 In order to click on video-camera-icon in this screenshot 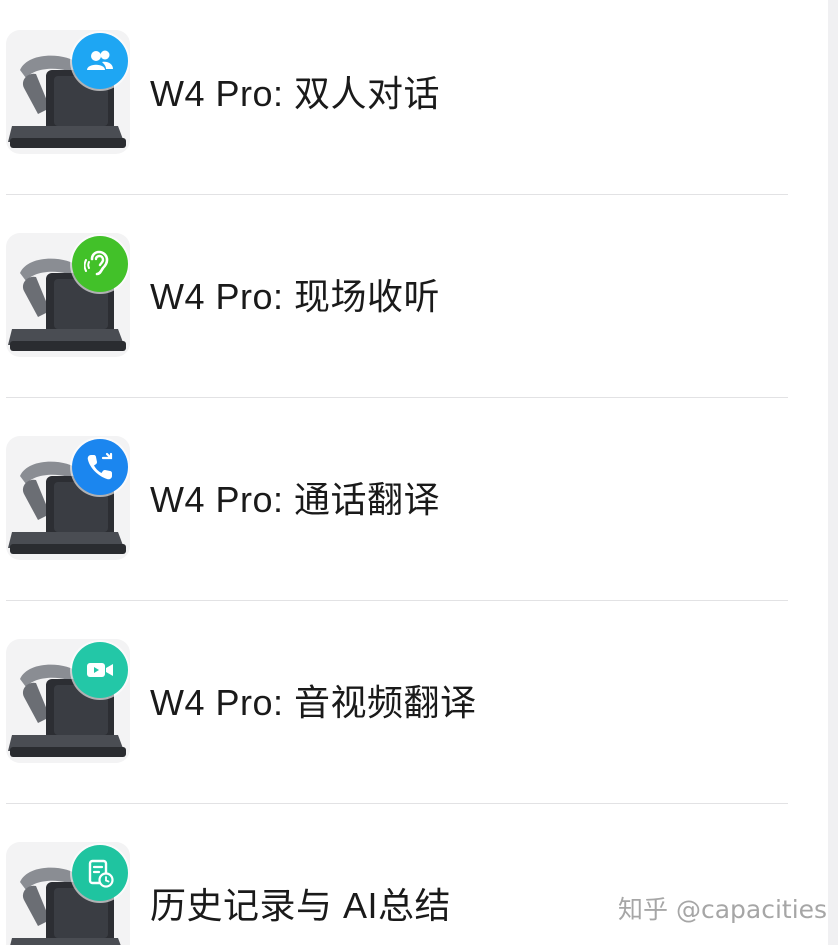, I will do `click(100, 670)`.